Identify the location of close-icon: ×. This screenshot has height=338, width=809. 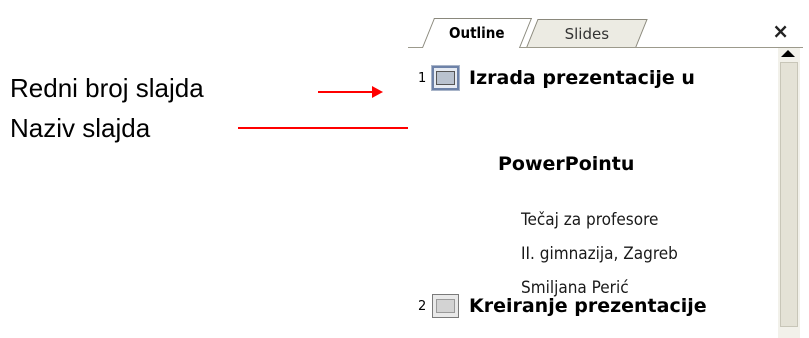
(780, 31).